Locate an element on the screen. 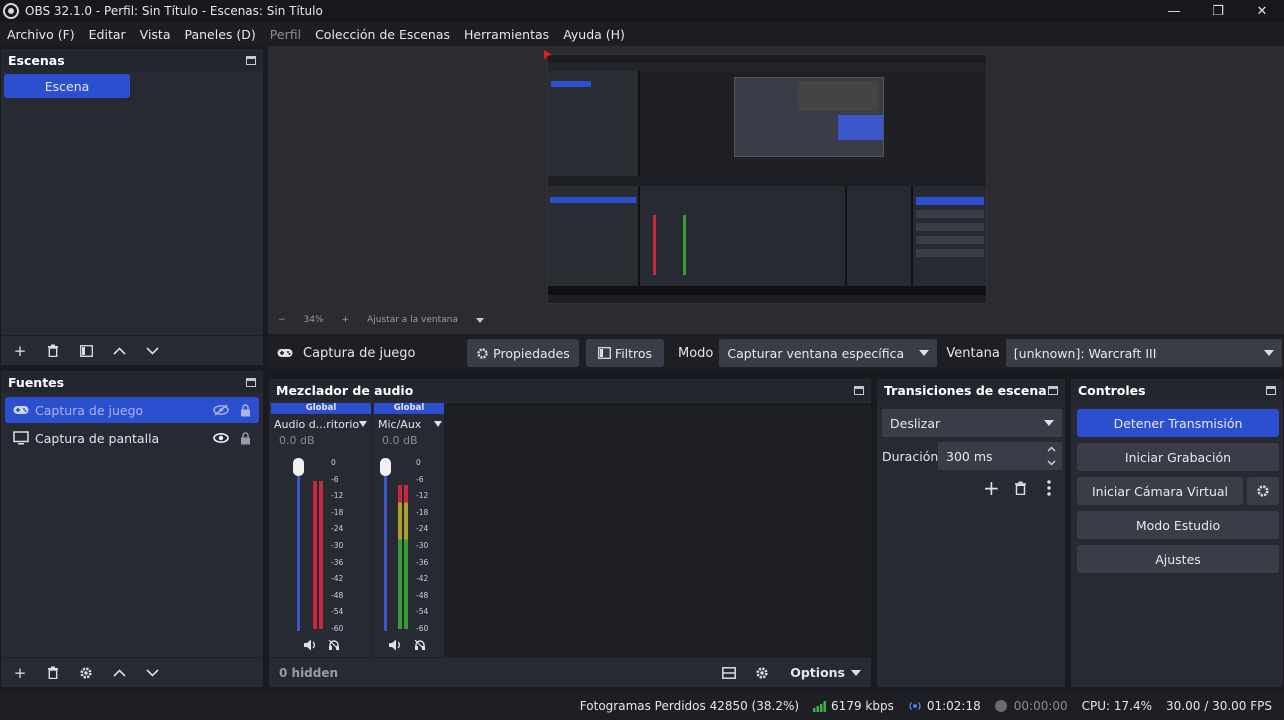 The image size is (1284, 720). mixer-title: Mezclador de audio is located at coordinates (345, 390).